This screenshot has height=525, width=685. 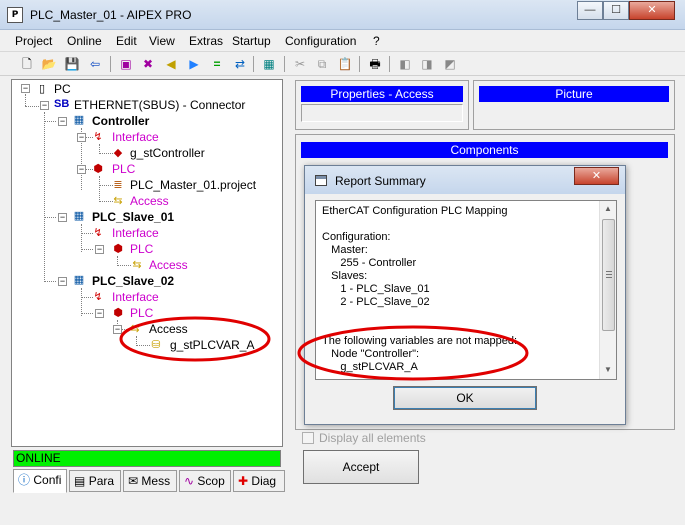 What do you see at coordinates (150, 481) in the screenshot?
I see `tab-messages: ✉ Mess` at bounding box center [150, 481].